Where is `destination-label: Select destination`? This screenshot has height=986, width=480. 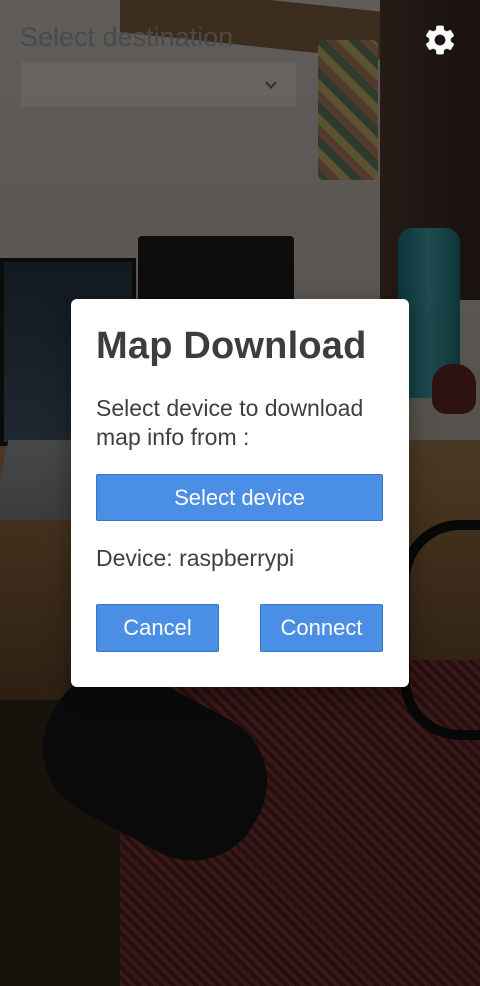 destination-label: Select destination is located at coordinates (127, 37).